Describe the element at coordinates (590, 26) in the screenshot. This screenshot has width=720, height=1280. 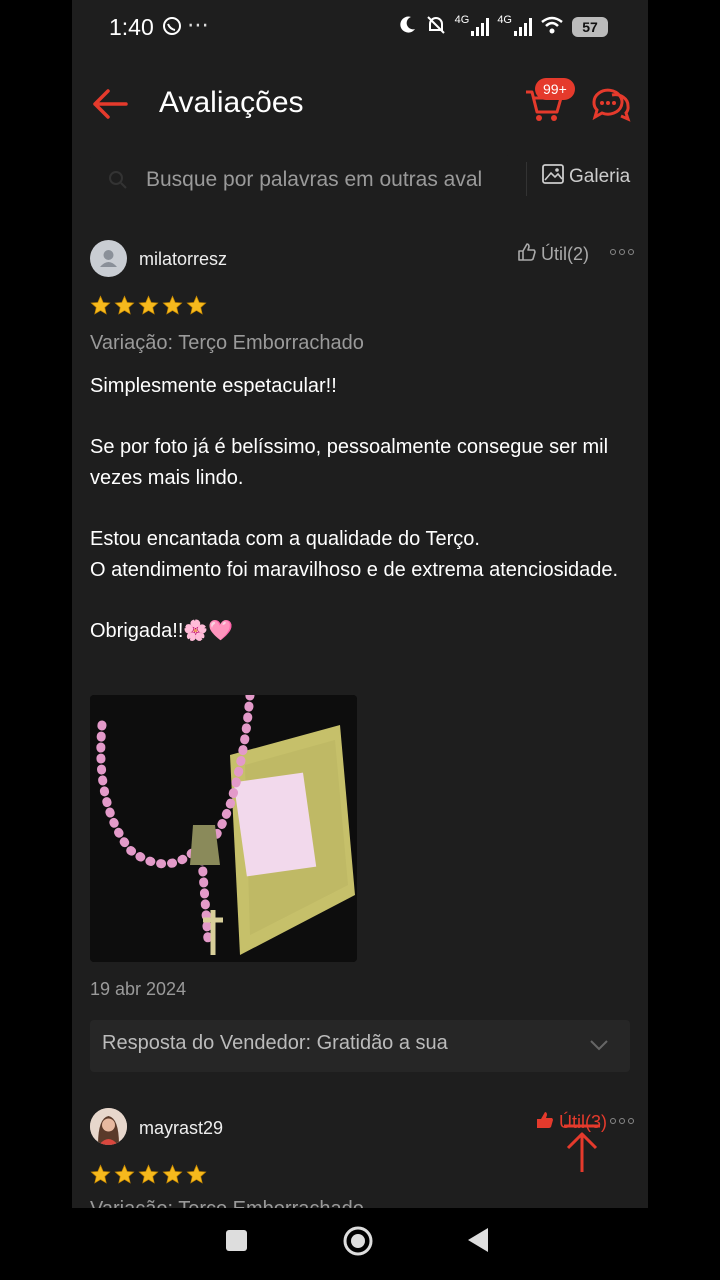
I see `battery-icon: 57` at that location.